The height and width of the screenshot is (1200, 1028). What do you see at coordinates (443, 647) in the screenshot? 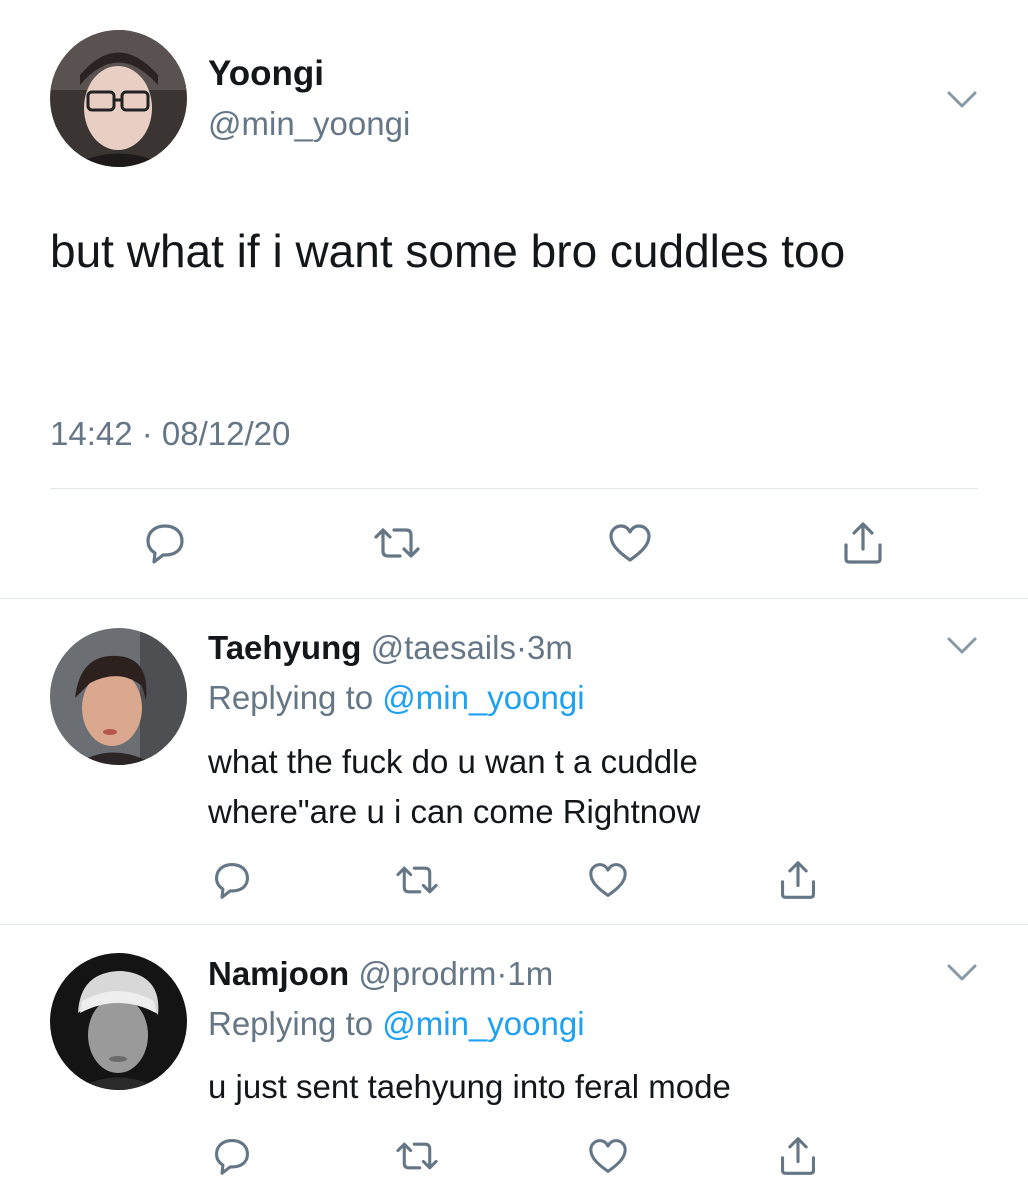
I see `author-handle: @taesails` at bounding box center [443, 647].